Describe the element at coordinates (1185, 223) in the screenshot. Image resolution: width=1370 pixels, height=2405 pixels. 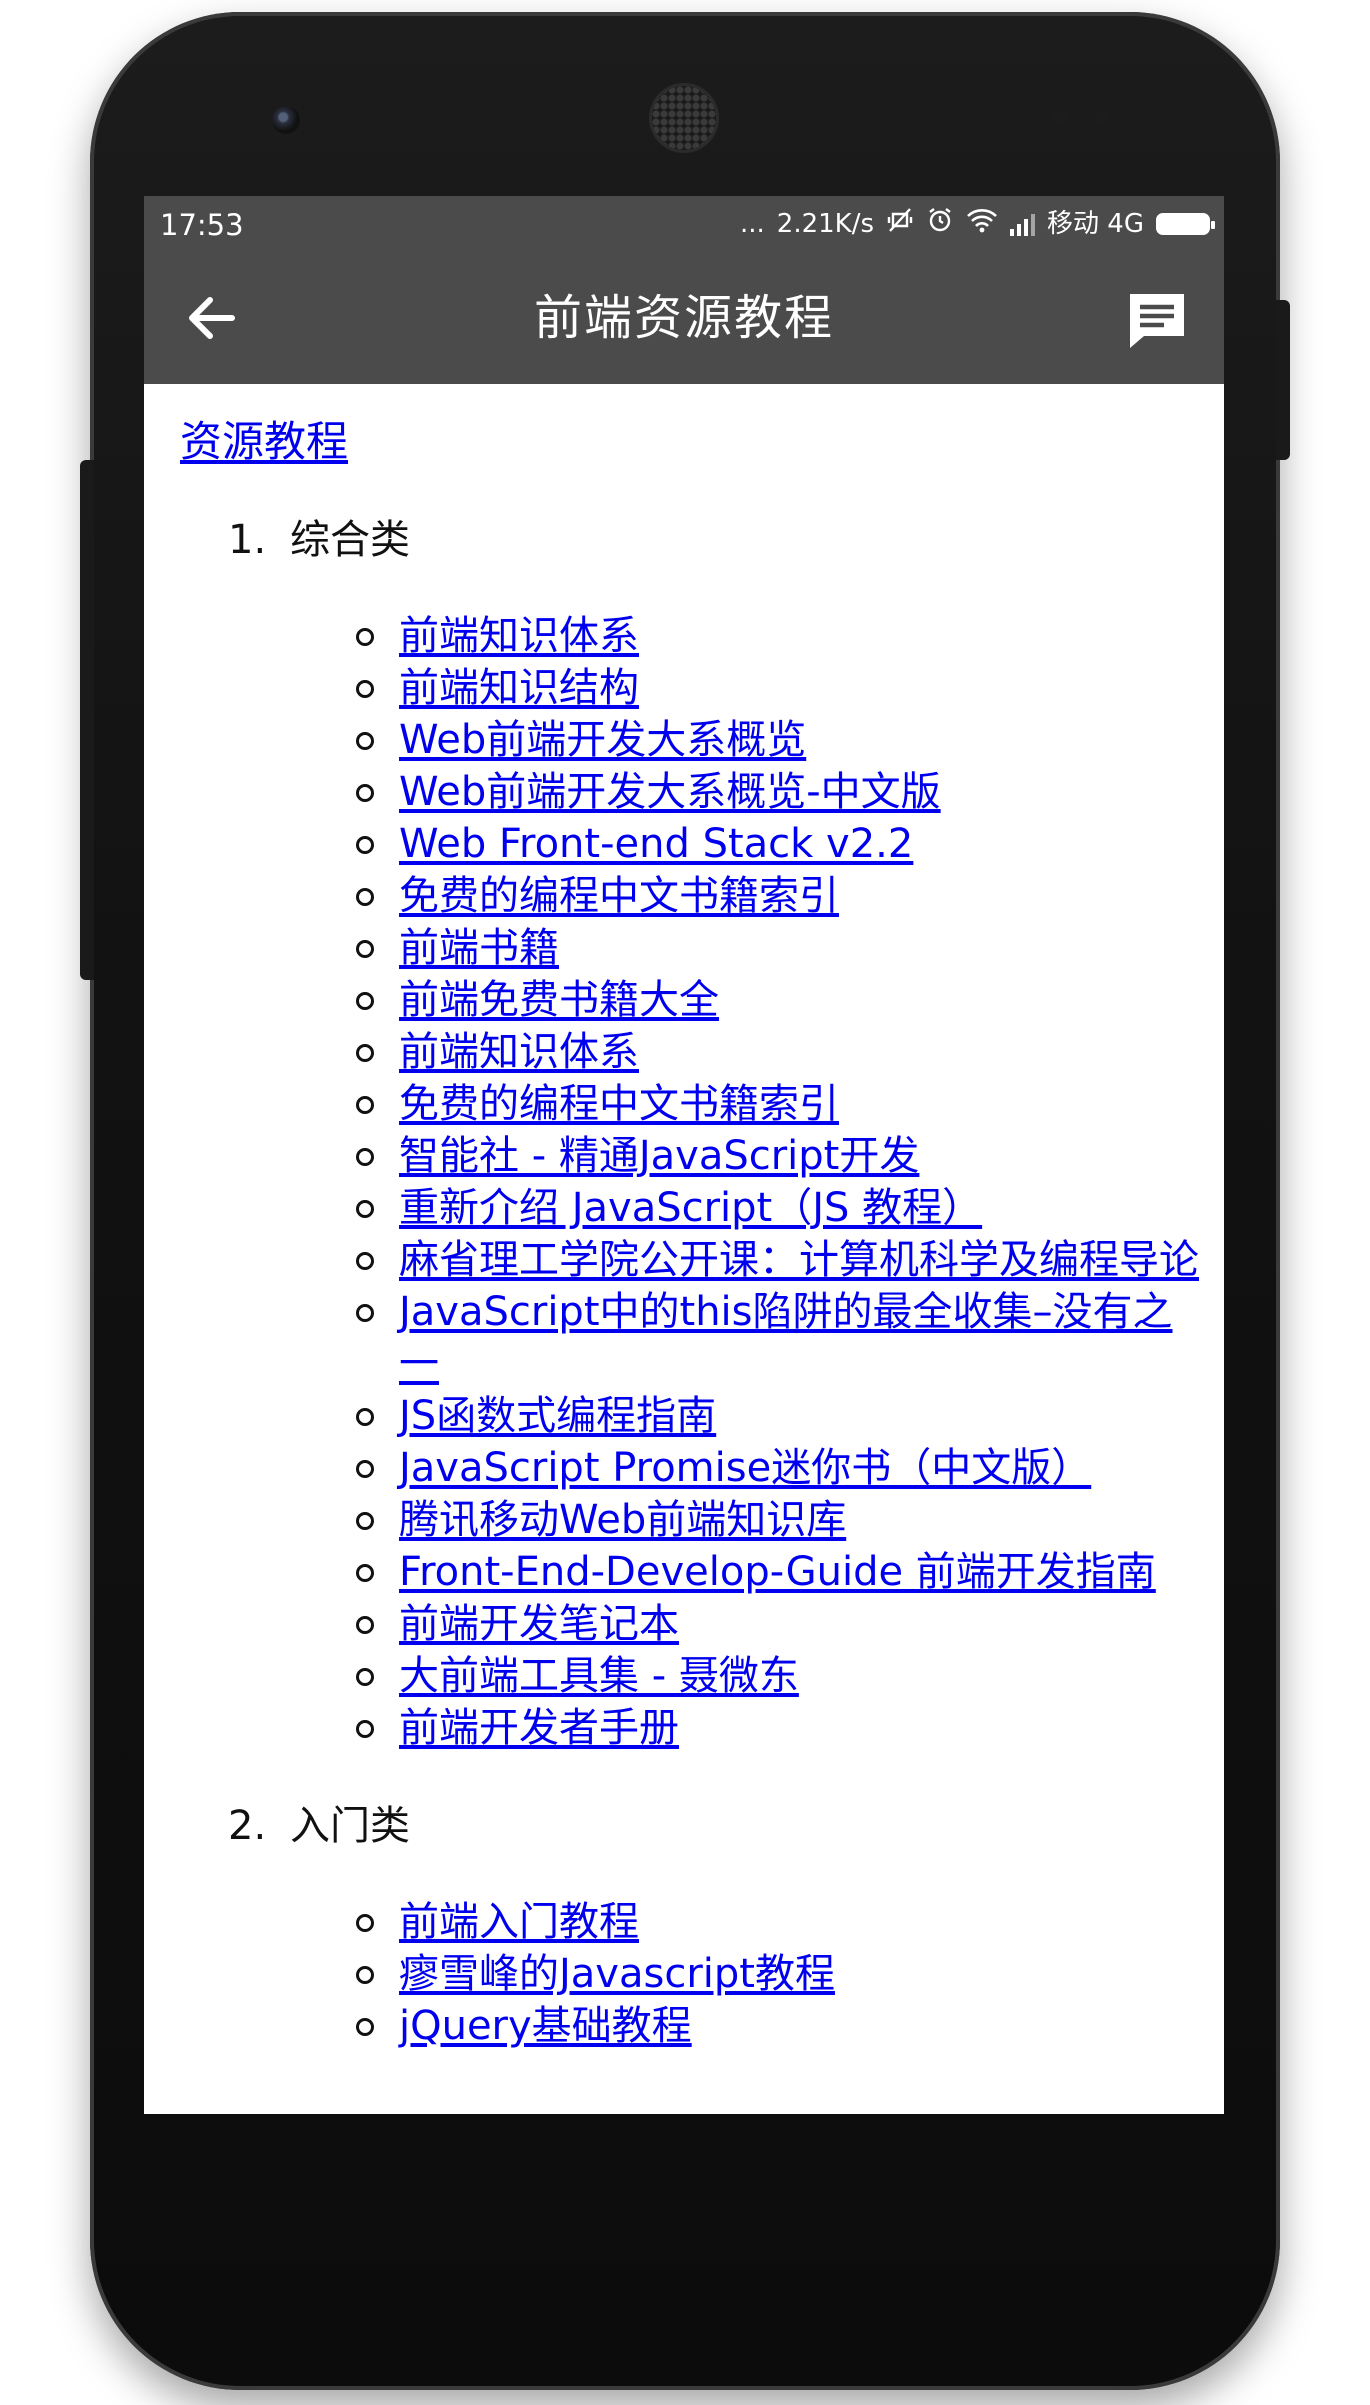
I see `battery-icon` at that location.